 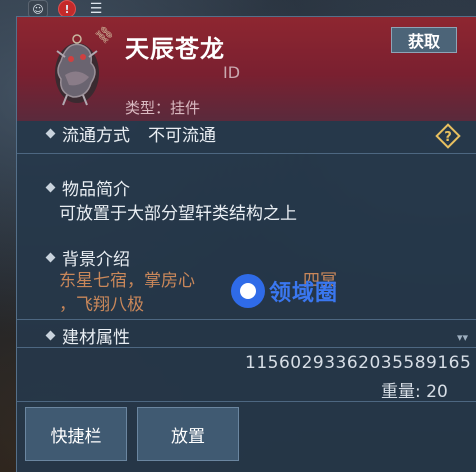 What do you see at coordinates (188, 434) in the screenshot?
I see `place-button: 放置` at bounding box center [188, 434].